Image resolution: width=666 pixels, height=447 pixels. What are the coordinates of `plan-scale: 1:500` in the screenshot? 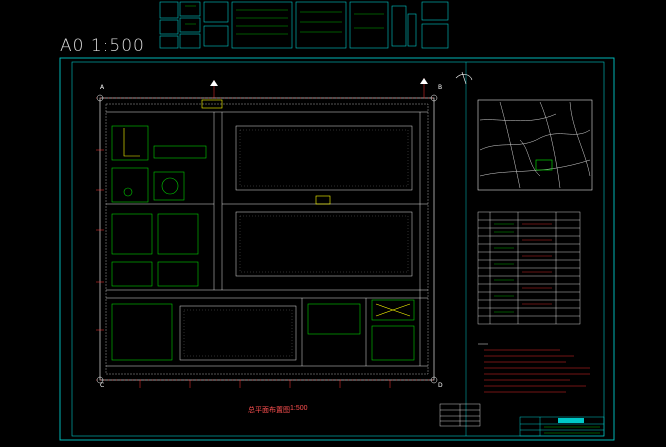 It's located at (299, 408).